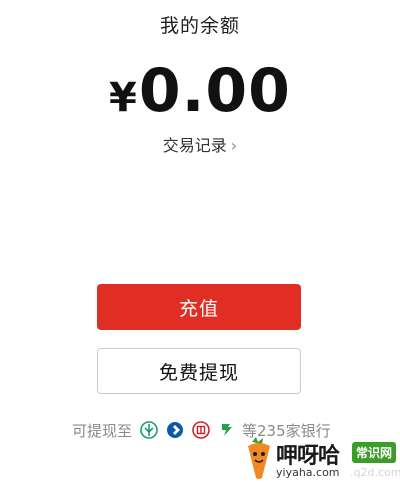  Describe the element at coordinates (214, 91) in the screenshot. I see `balance-amount: 0.00` at that location.